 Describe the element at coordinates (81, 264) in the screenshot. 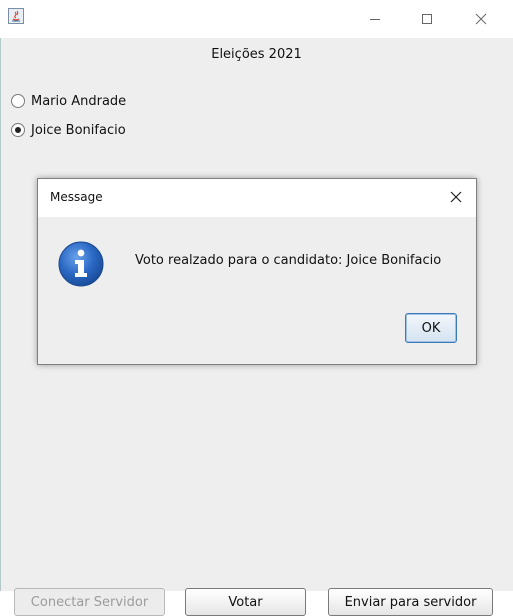

I see `info-icon` at that location.